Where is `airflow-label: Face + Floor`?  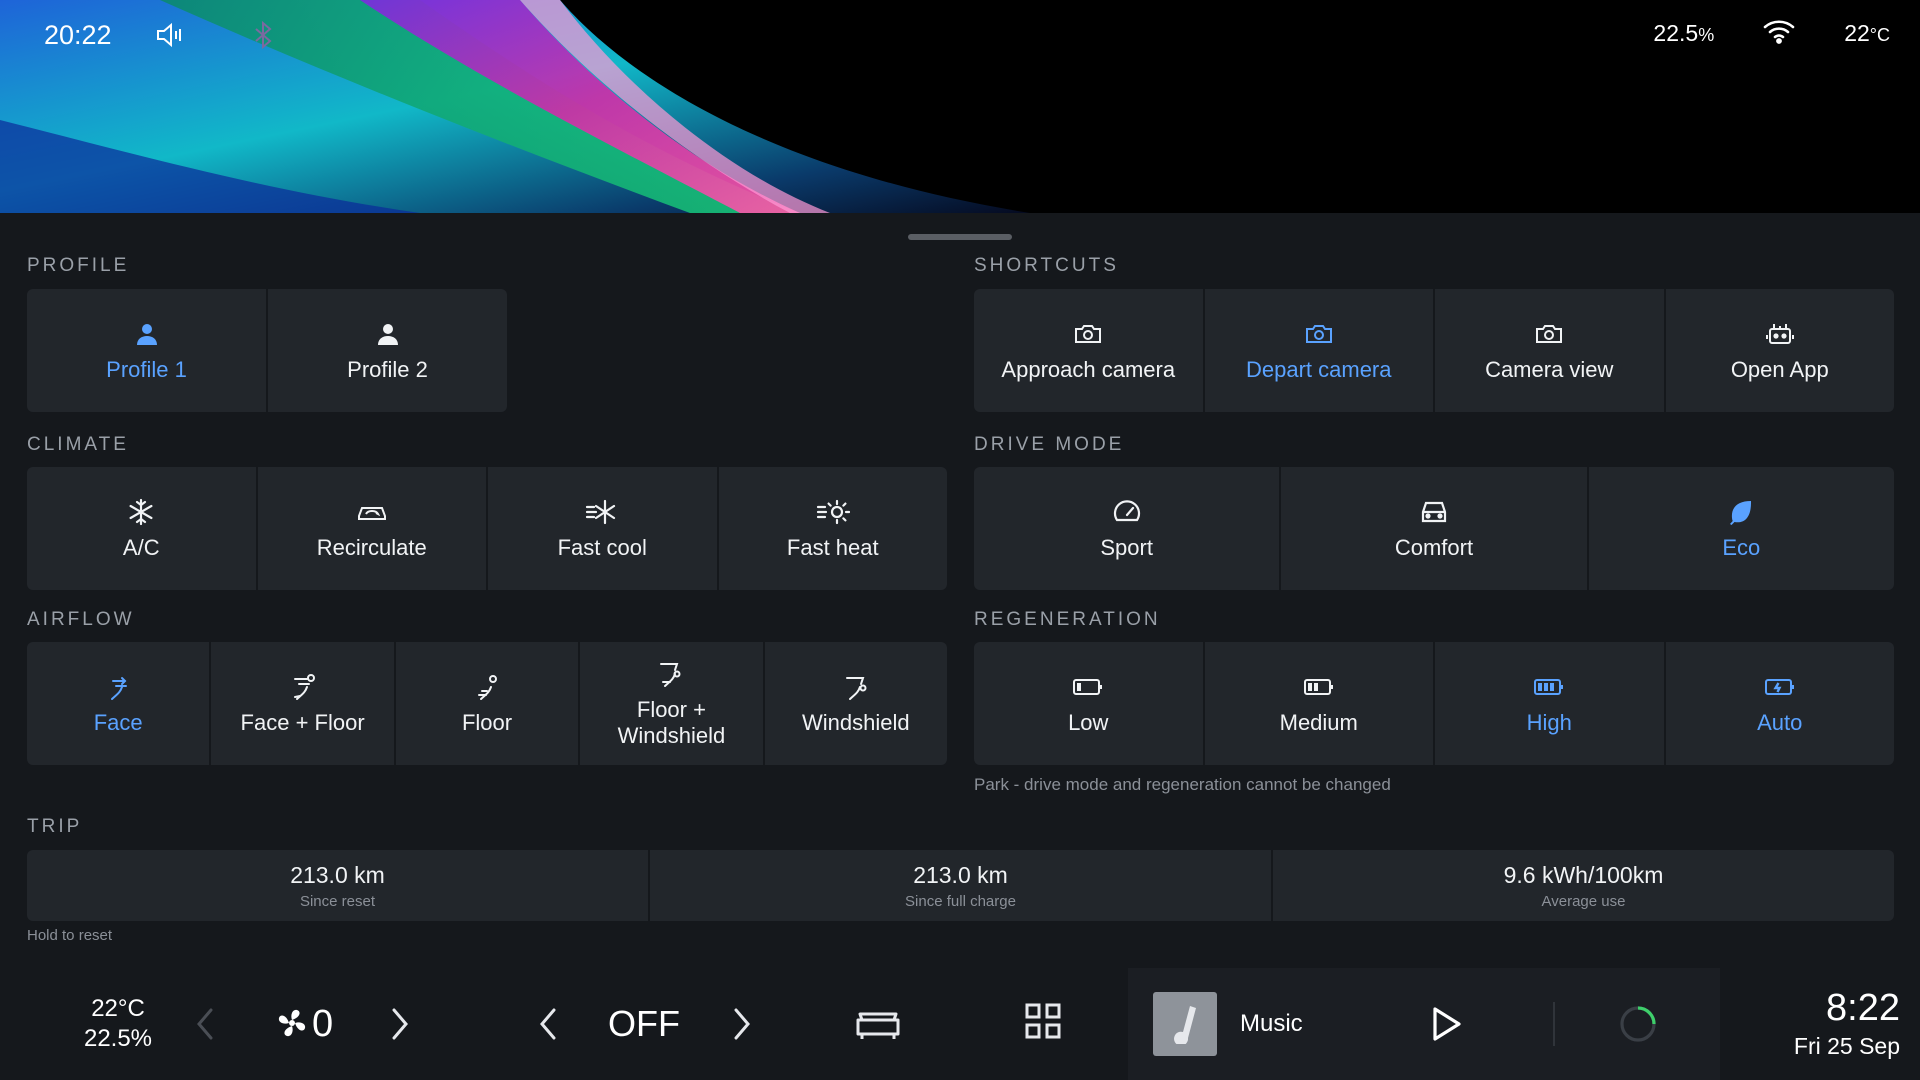 airflow-label: Face + Floor is located at coordinates (302, 722).